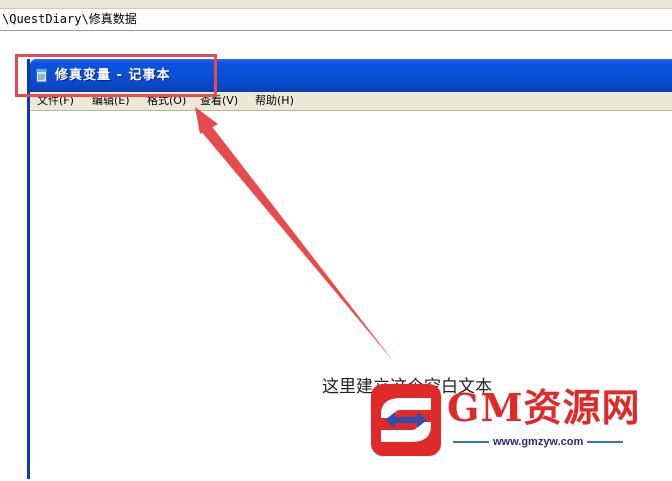  What do you see at coordinates (544, 407) in the screenshot?
I see `watermark-title: GM资源网` at bounding box center [544, 407].